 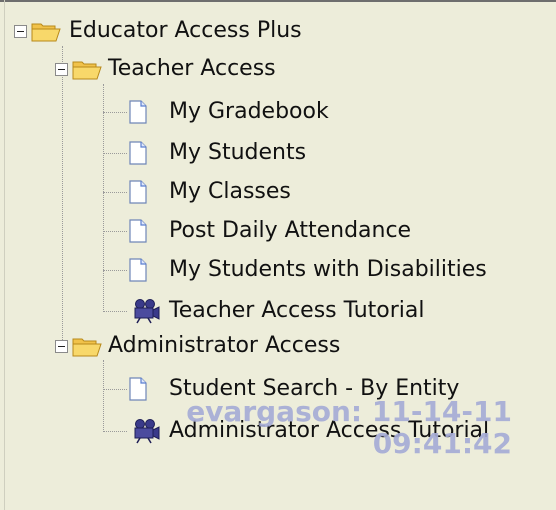 I want to click on tree-node-teacher-access: Teacher Access, so click(x=166, y=69).